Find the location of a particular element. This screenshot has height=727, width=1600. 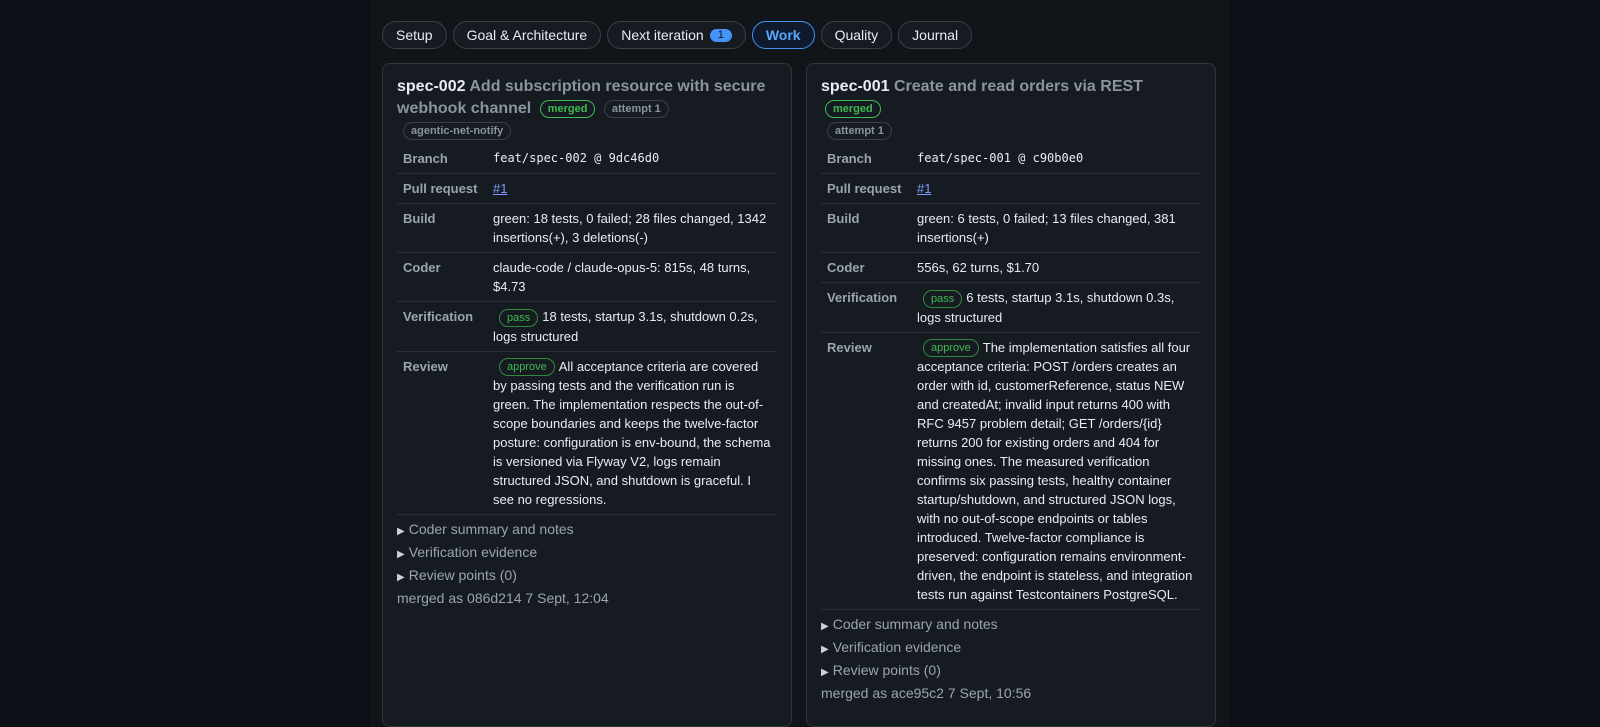

tab-label: Goal & Architecture is located at coordinates (527, 35).